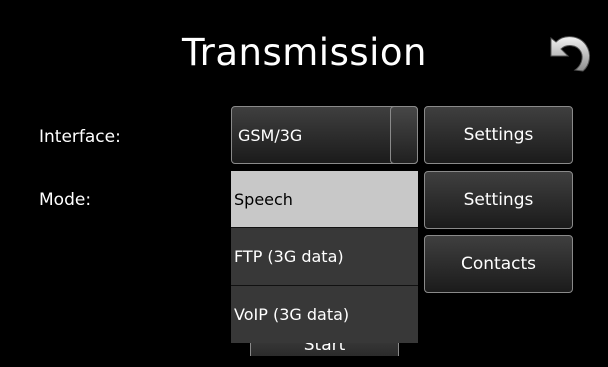 The height and width of the screenshot is (367, 608). I want to click on mode-option-voip: VoIP (3G data), so click(324, 314).